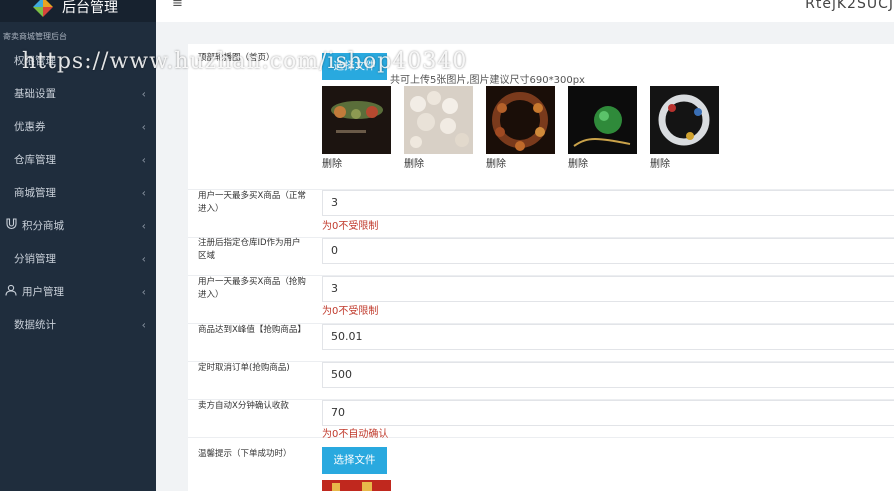  Describe the element at coordinates (332, 162) in the screenshot. I see `banner-delete-1: 删除` at that location.